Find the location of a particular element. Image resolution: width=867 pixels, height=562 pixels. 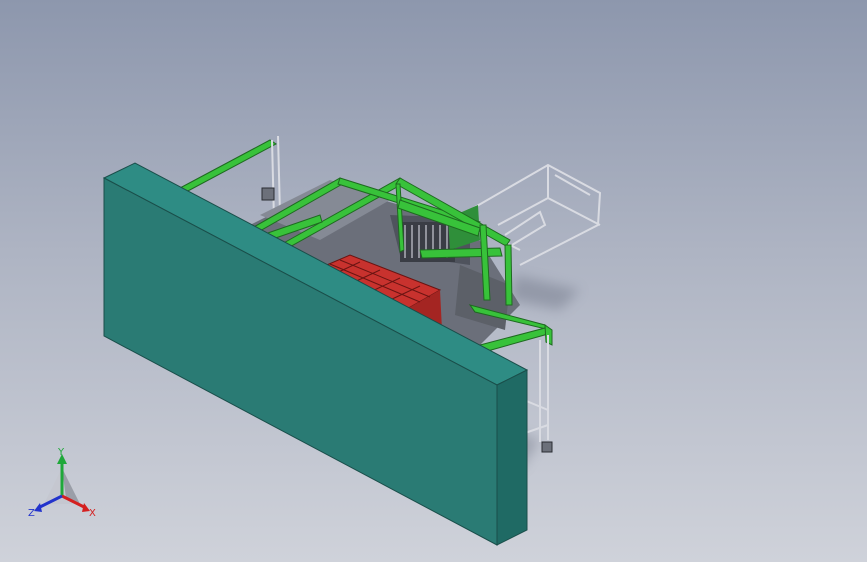

z-axis-arrow is located at coordinates (38, 507).